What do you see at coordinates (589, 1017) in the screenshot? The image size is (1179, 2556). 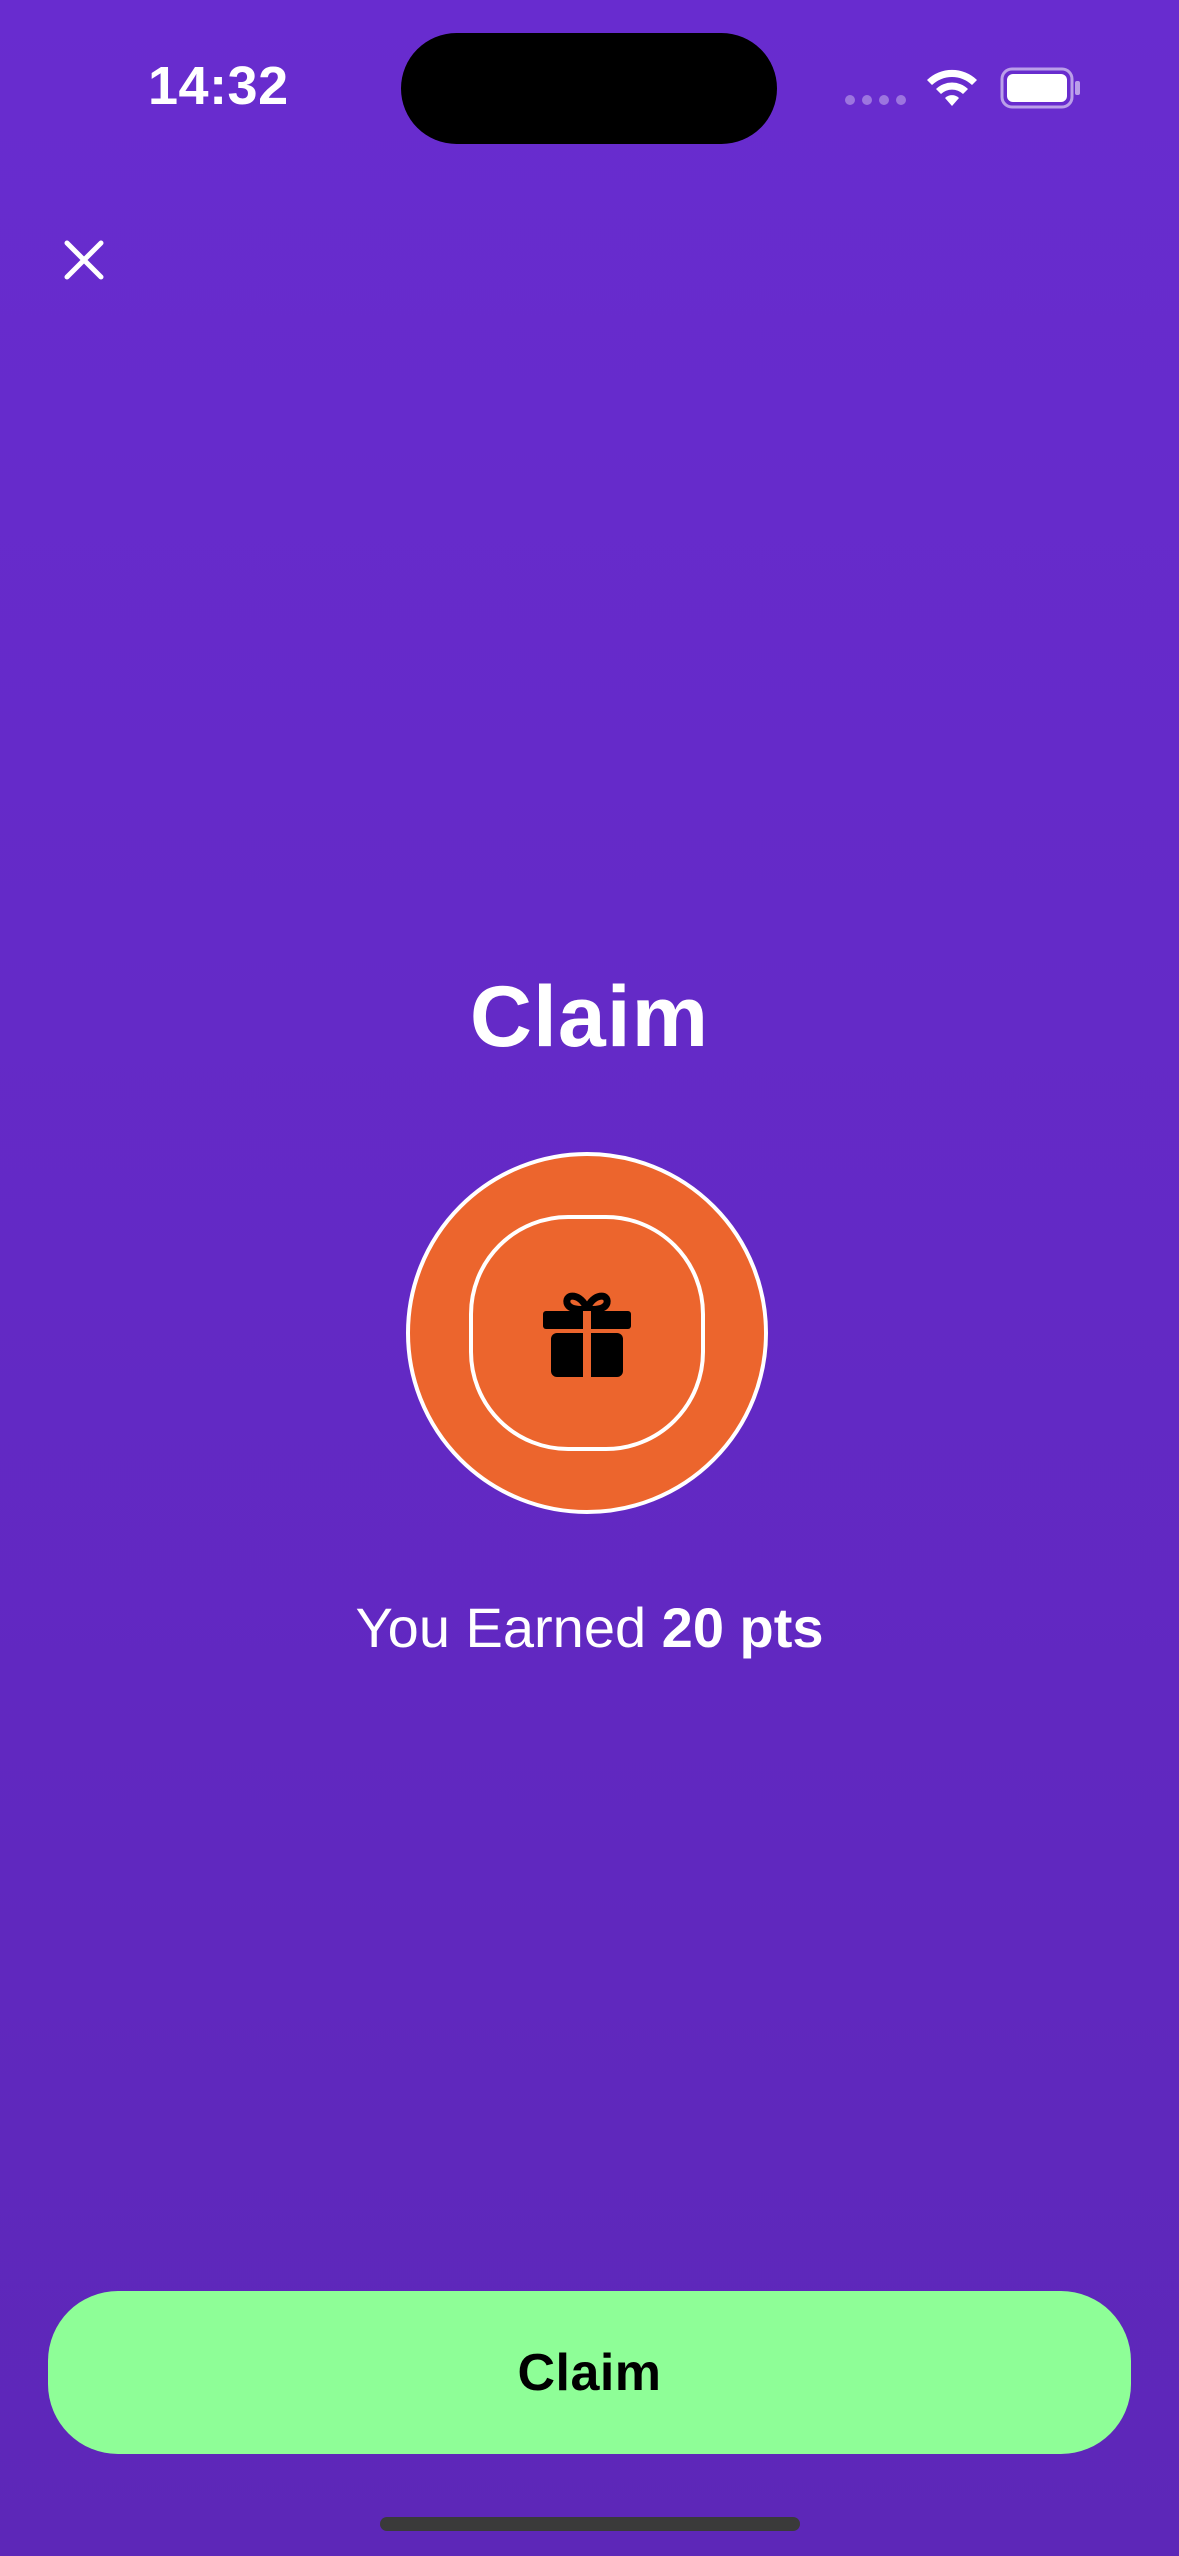 I see `page-title: Claim` at bounding box center [589, 1017].